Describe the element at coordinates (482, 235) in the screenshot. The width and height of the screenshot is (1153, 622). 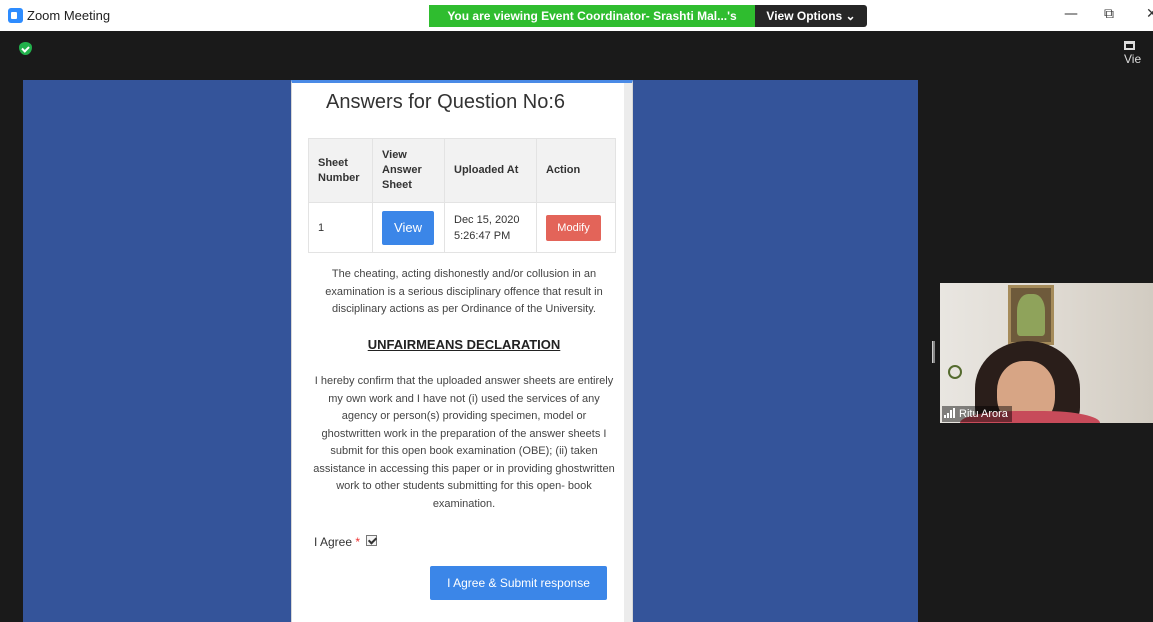
I see `uploaded-time: 5:26:47 PM` at that location.